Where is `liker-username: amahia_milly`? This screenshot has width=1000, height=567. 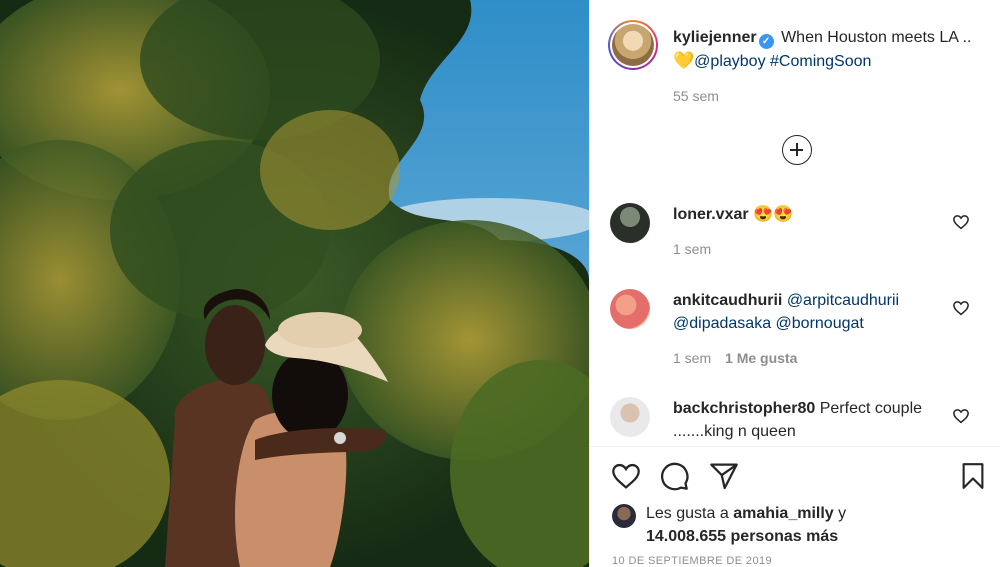 liker-username: amahia_milly is located at coordinates (783, 513).